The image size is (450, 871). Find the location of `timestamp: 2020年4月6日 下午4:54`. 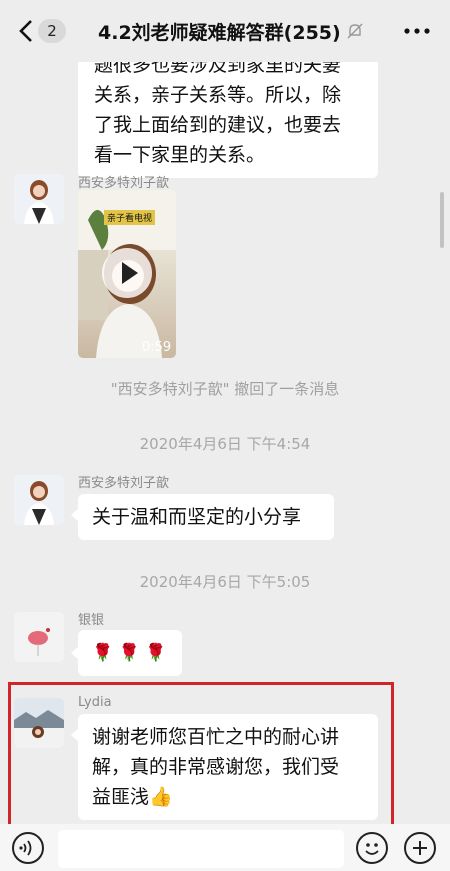

timestamp: 2020年4月6日 下午4:54 is located at coordinates (225, 444).